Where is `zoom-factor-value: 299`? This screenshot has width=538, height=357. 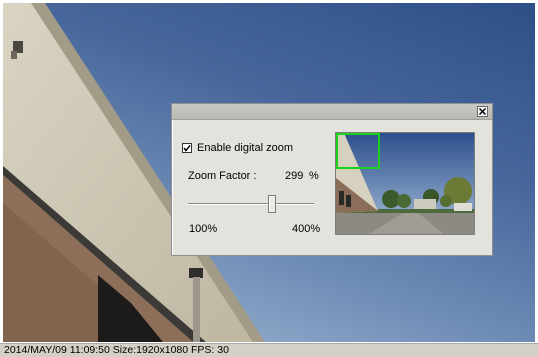 zoom-factor-value: 299 is located at coordinates (294, 176).